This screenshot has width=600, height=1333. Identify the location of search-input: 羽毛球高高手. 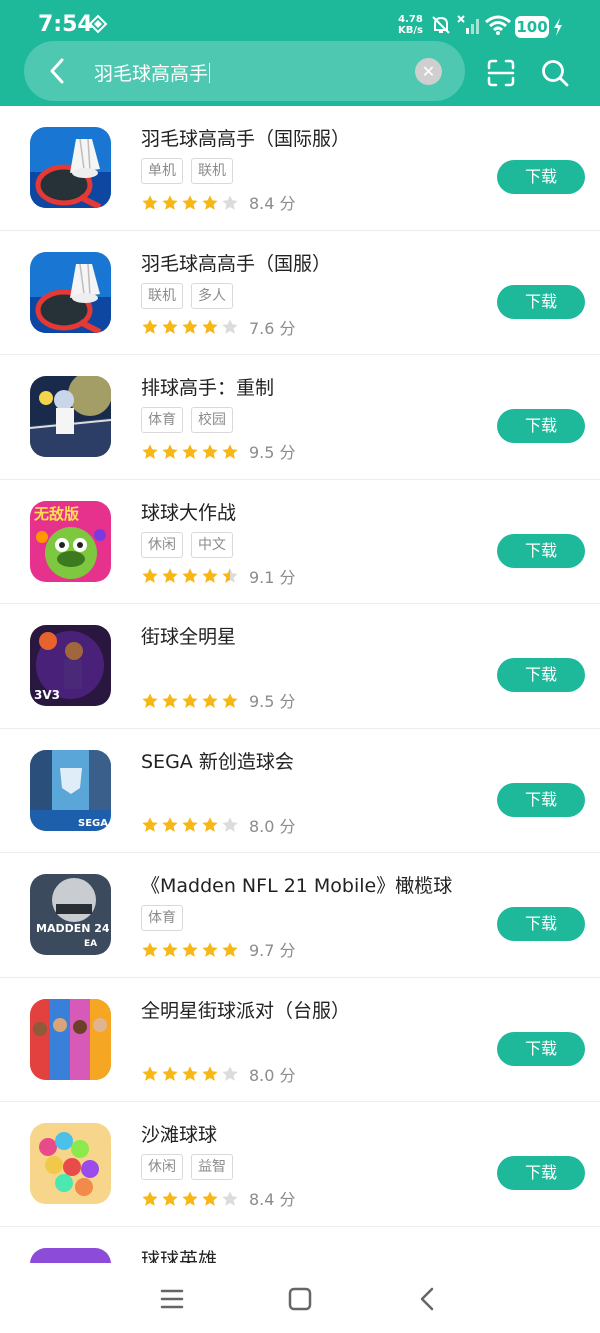
(152, 72).